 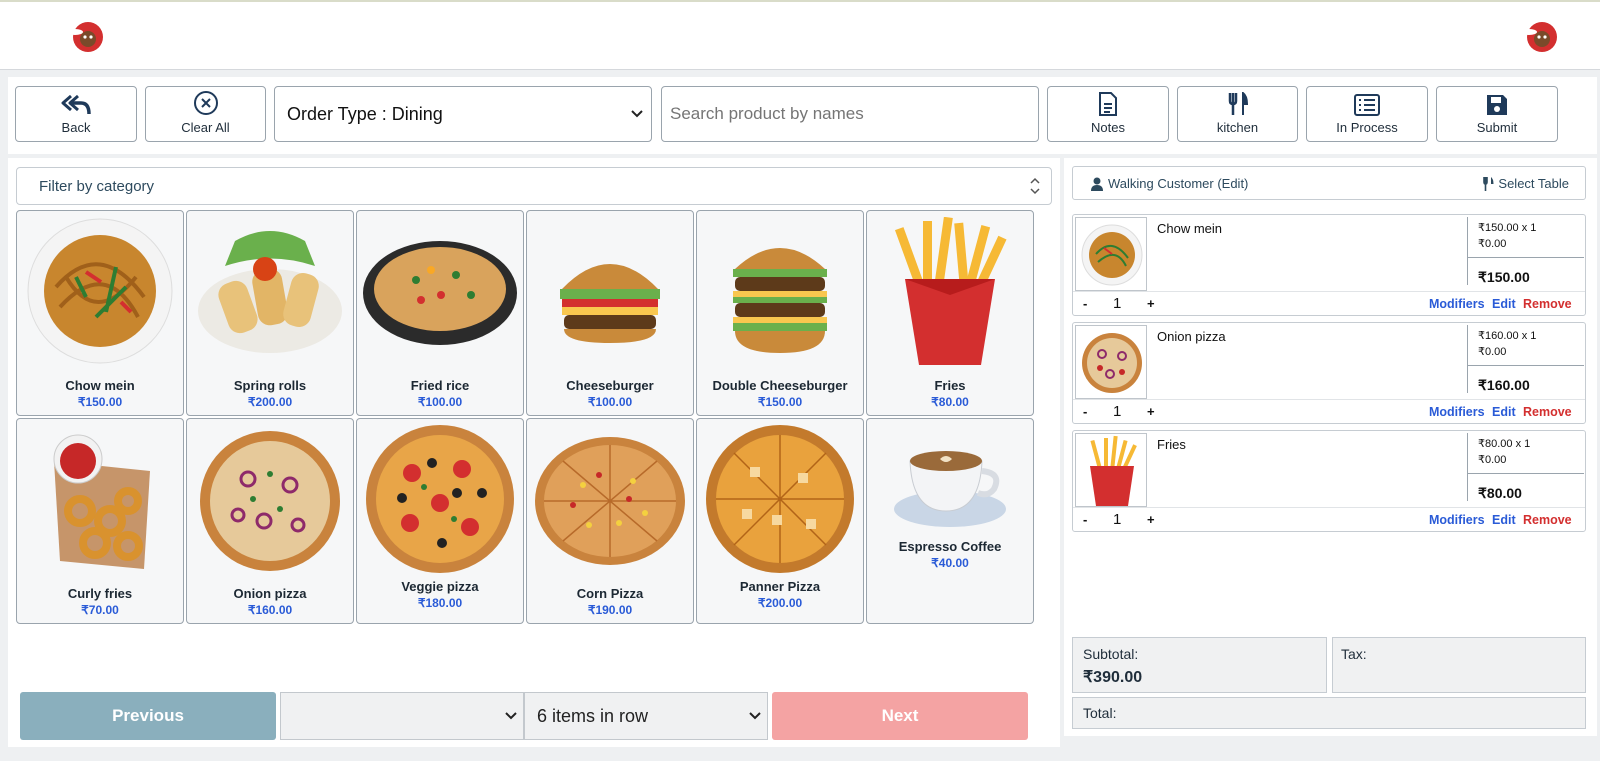 What do you see at coordinates (1329, 713) in the screenshot?
I see `total-box: Total:` at bounding box center [1329, 713].